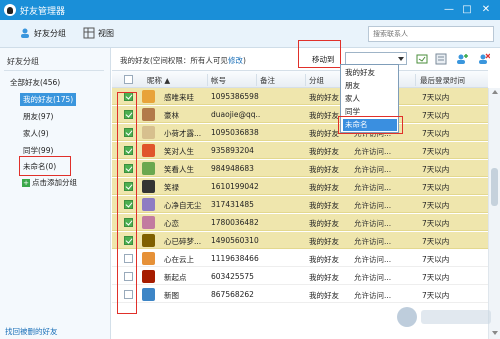 The width and height of the screenshot is (500, 339). I want to click on friend-account: 935893204, so click(232, 150).